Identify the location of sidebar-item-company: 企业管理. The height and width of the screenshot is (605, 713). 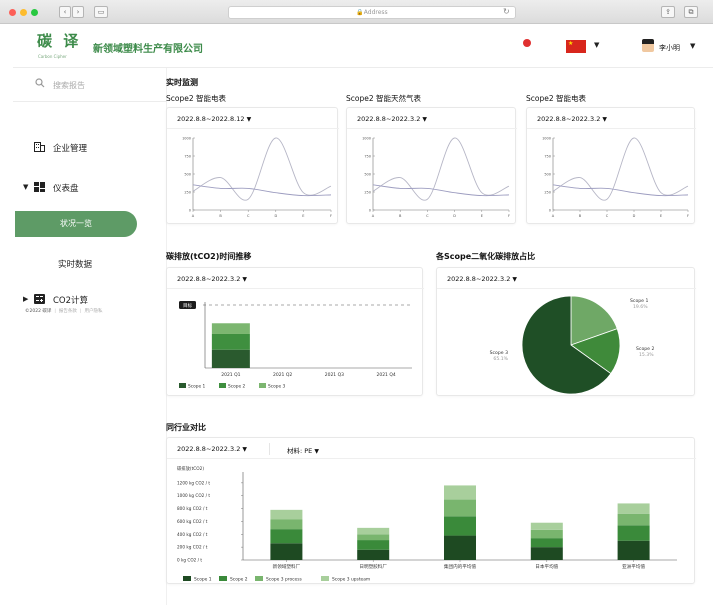
(90, 147).